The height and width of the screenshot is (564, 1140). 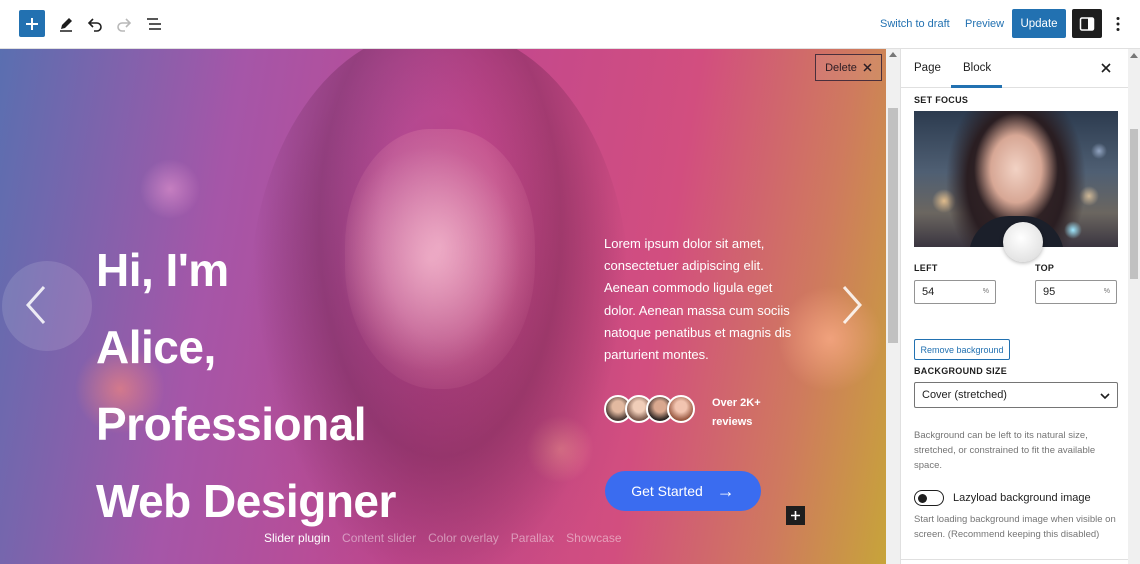 I want to click on tools-button, so click(x=66, y=24).